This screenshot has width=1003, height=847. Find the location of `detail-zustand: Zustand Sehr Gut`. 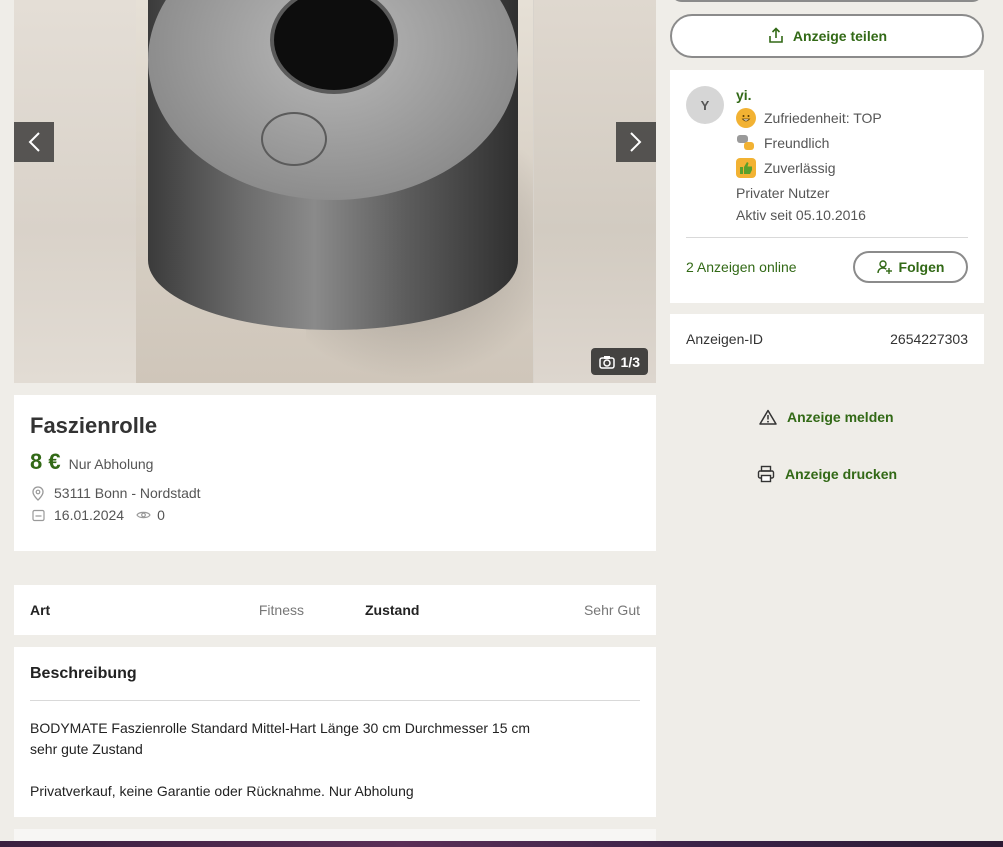

detail-zustand: Zustand Sehr Gut is located at coordinates (502, 610).